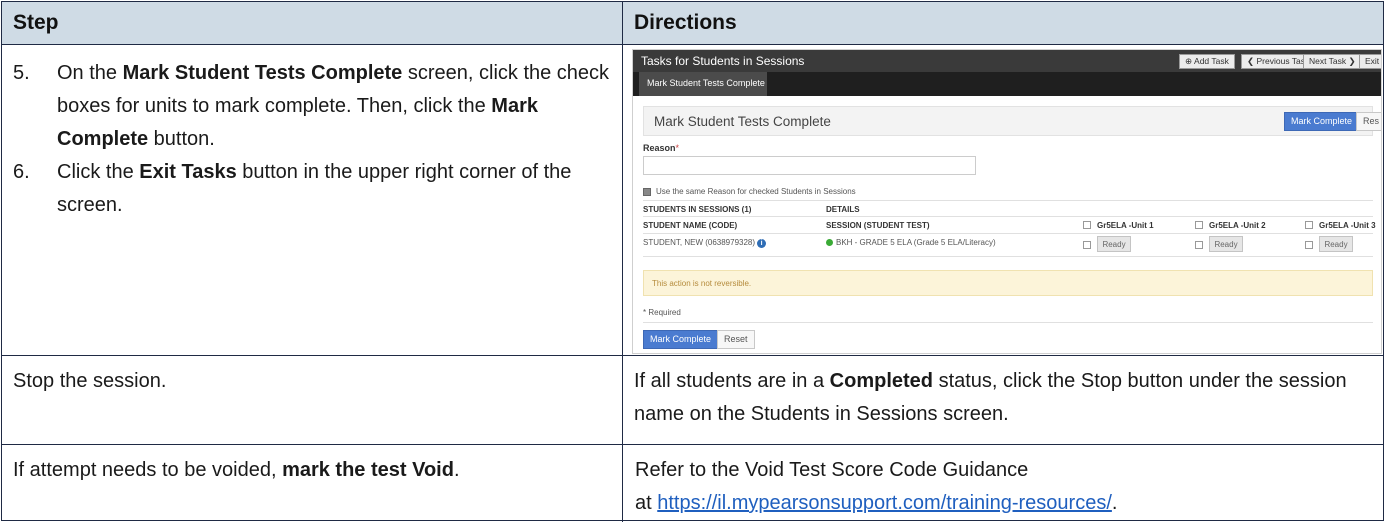  Describe the element at coordinates (705, 243) in the screenshot. I see `student-name-cell: STUDENT, NEW (0638979328) i` at that location.